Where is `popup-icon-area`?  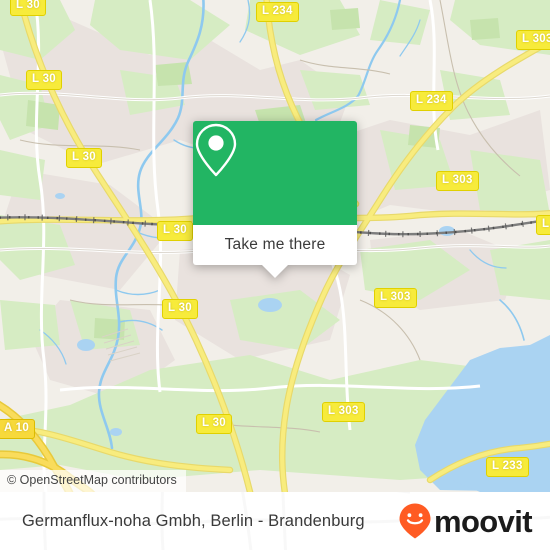
popup-icon-area is located at coordinates (275, 173).